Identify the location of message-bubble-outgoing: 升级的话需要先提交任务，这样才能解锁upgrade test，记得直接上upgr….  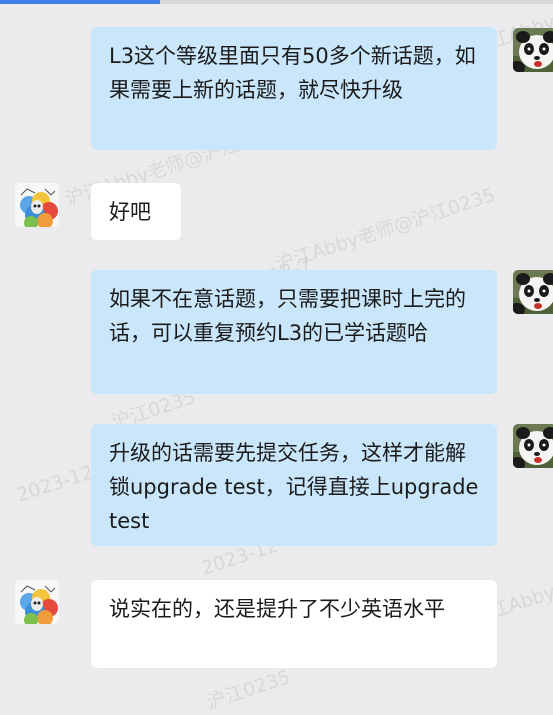
(294, 485).